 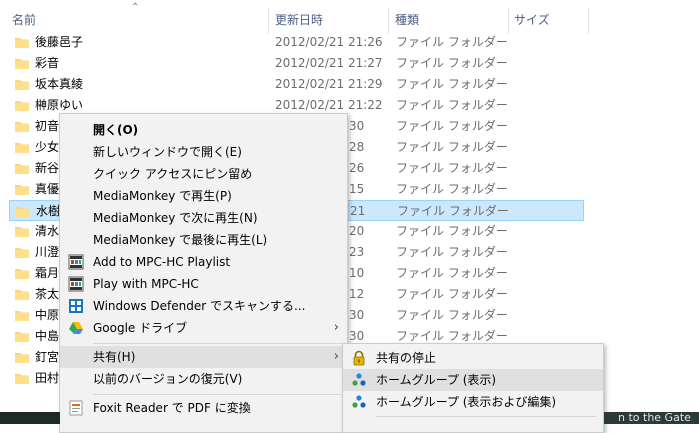 I want to click on menu-item-mediamonkey-play: MediaMonkey で再生(P), so click(x=203, y=196).